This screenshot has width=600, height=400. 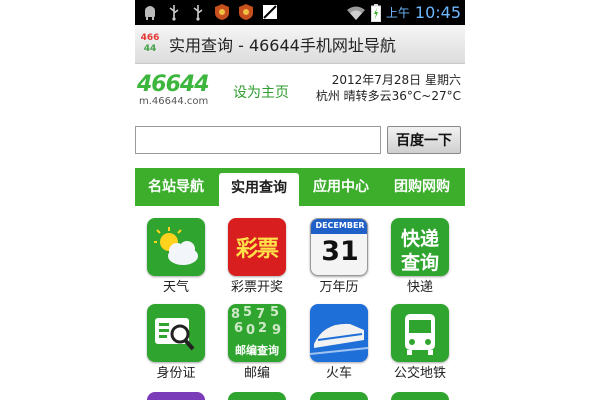 I want to click on grid-item-lottery: 彩票 彩票开奖, so click(x=257, y=260).